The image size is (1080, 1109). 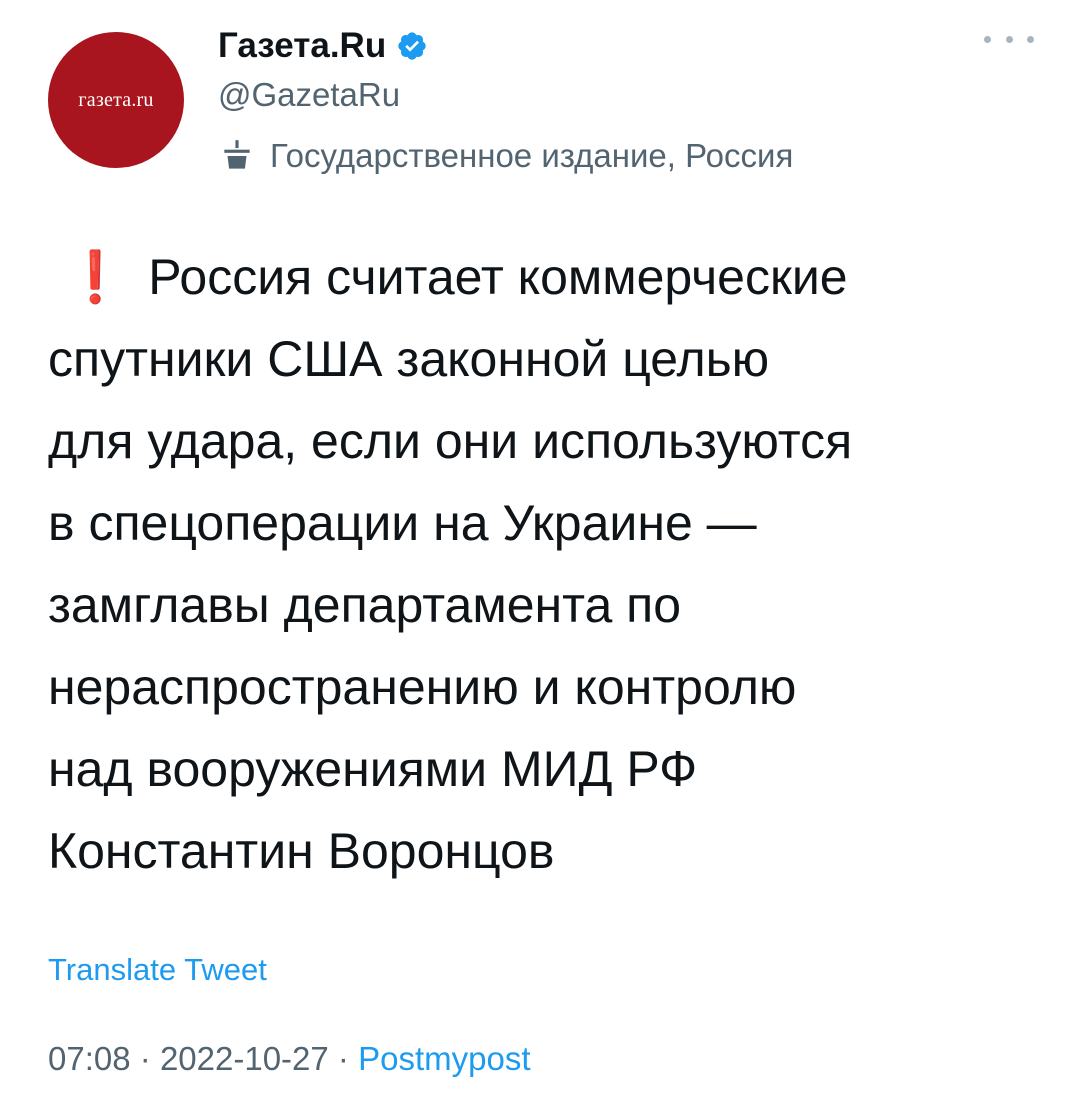 I want to click on more-options-button, so click(x=1009, y=39).